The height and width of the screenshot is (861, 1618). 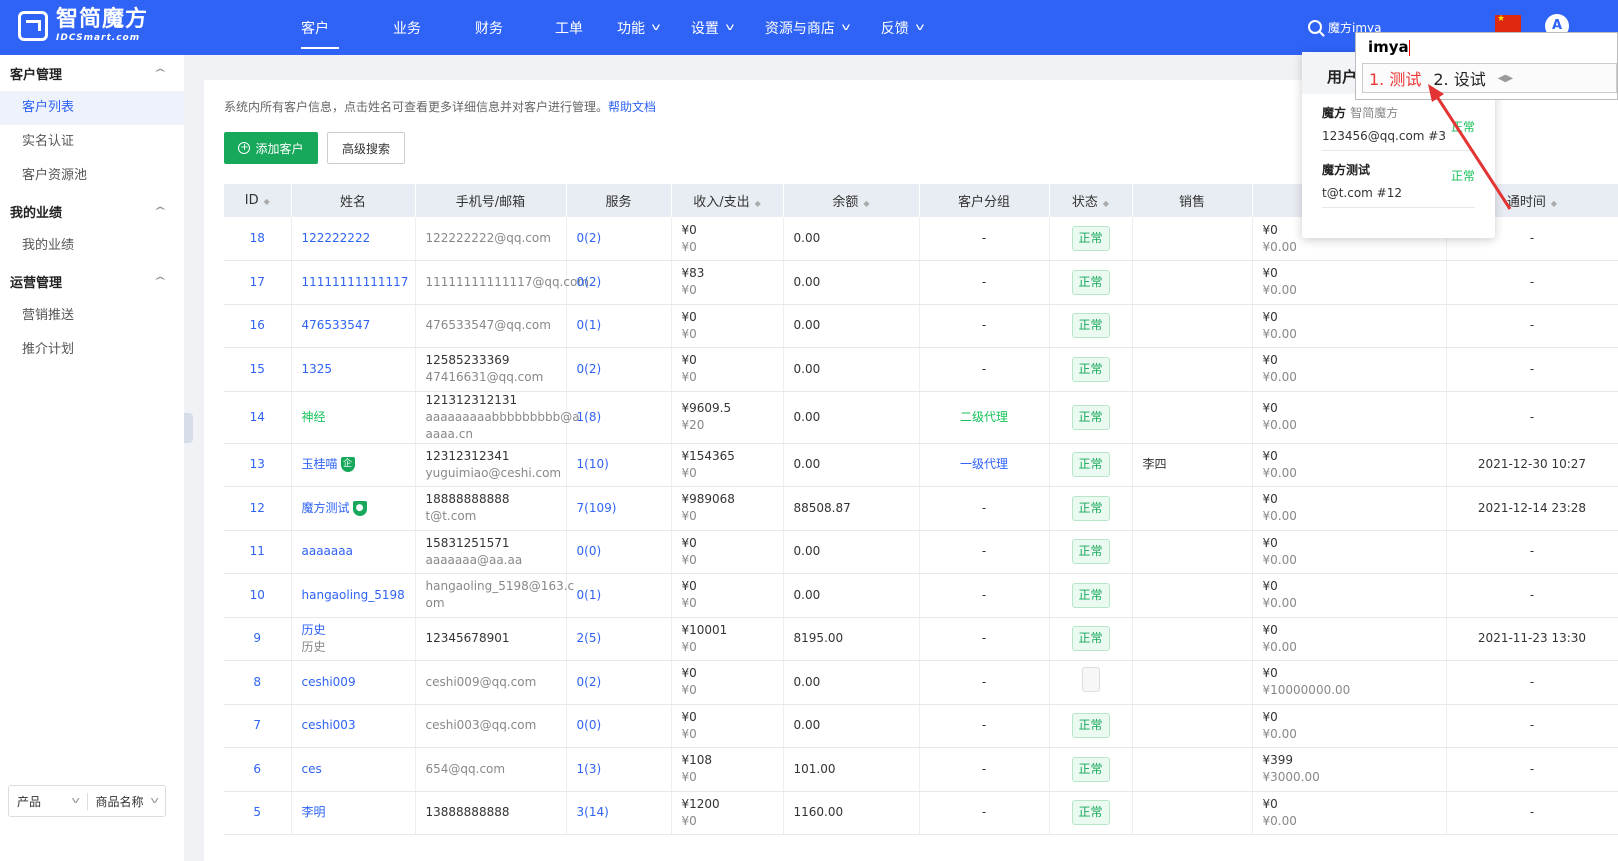 What do you see at coordinates (258, 465) in the screenshot?
I see `customer-id: 13` at bounding box center [258, 465].